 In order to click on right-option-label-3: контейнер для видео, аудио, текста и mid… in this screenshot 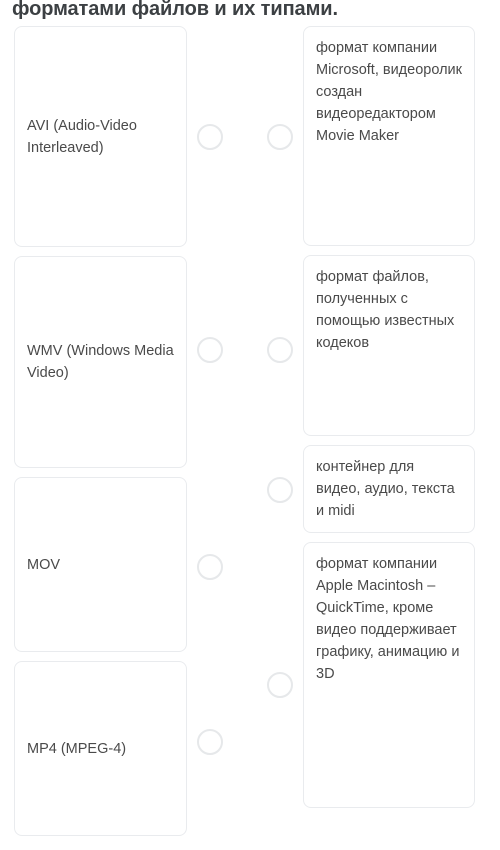, I will do `click(385, 489)`.